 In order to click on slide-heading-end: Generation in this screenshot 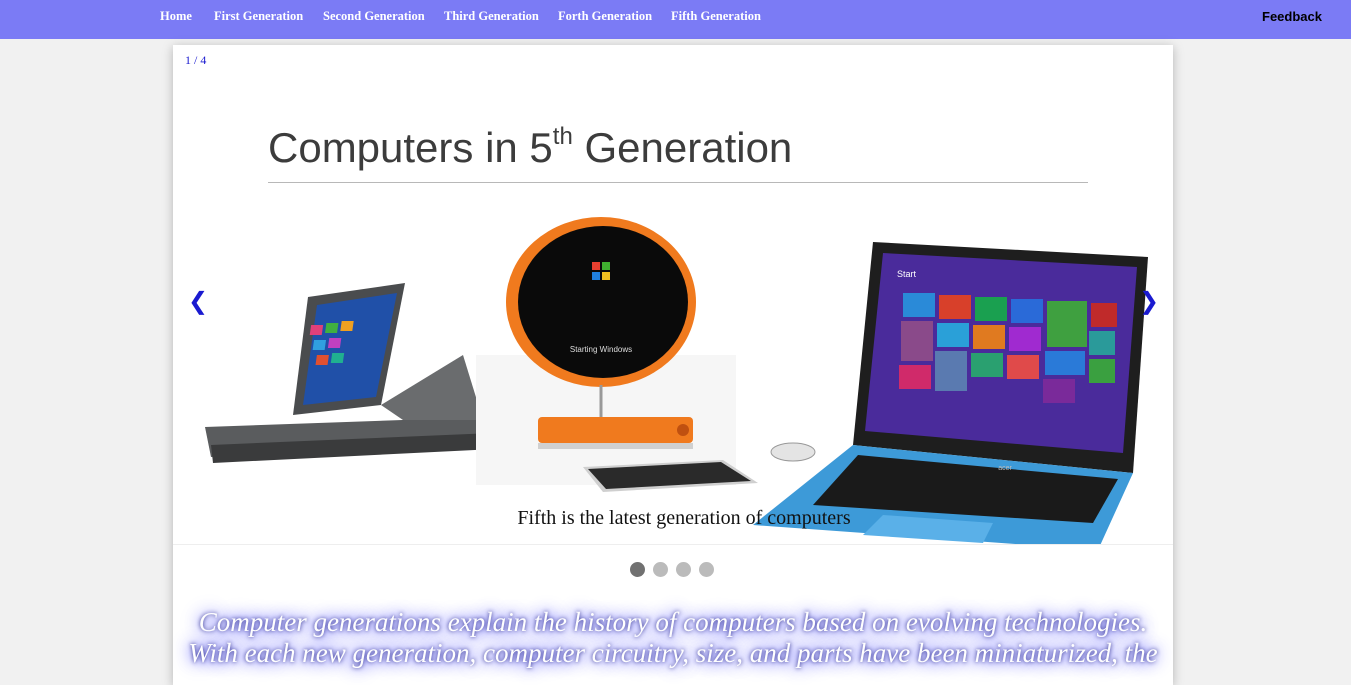, I will do `click(682, 147)`.